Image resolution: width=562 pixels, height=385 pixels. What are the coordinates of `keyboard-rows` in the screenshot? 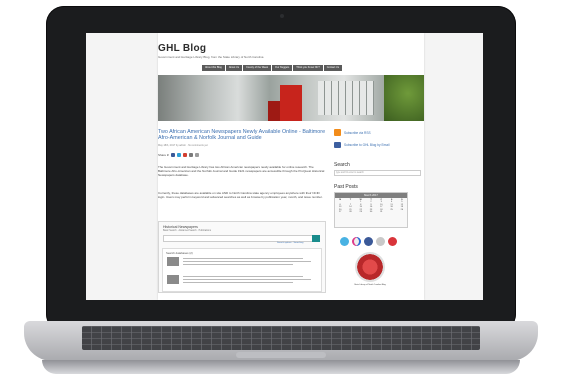 It's located at (281, 338).